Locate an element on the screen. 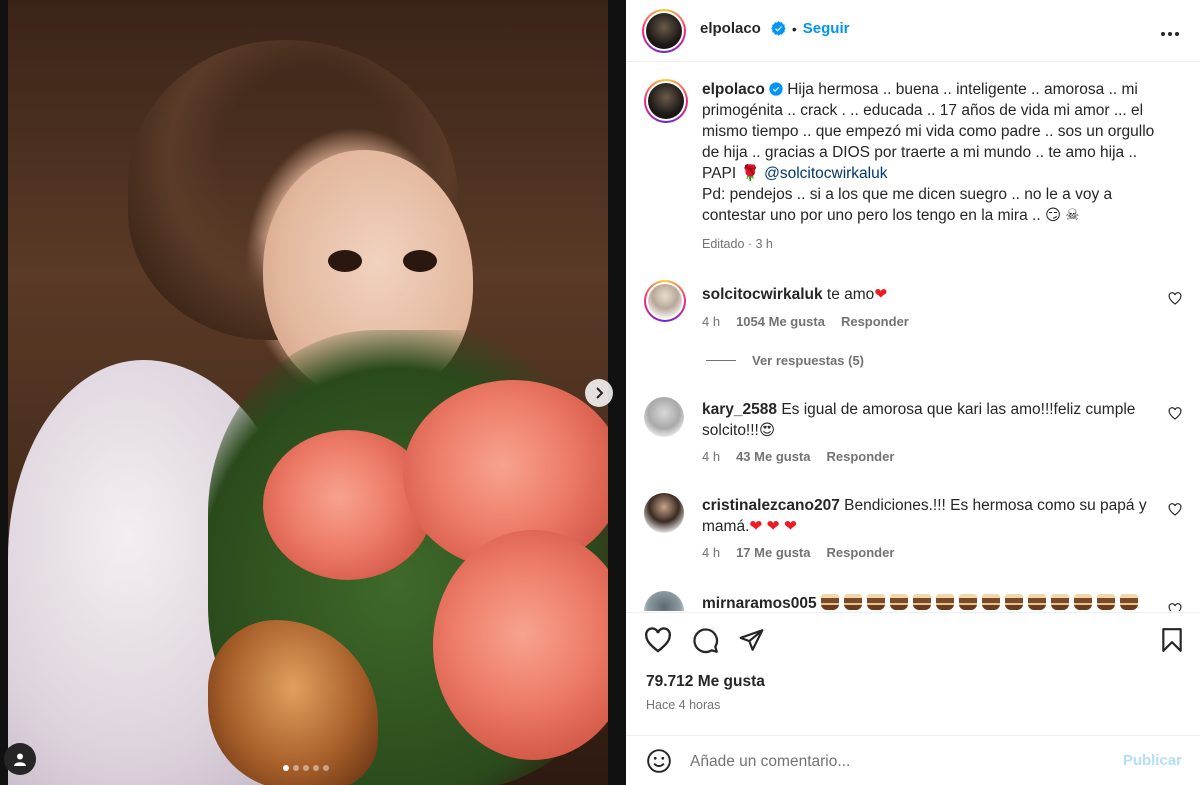 The width and height of the screenshot is (1200, 785). save-button is located at coordinates (1172, 641).